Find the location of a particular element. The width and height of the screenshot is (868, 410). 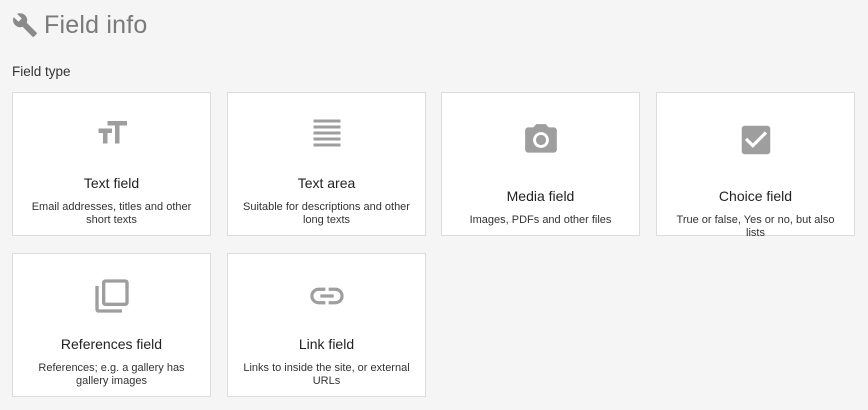

card-title: References field is located at coordinates (111, 344).